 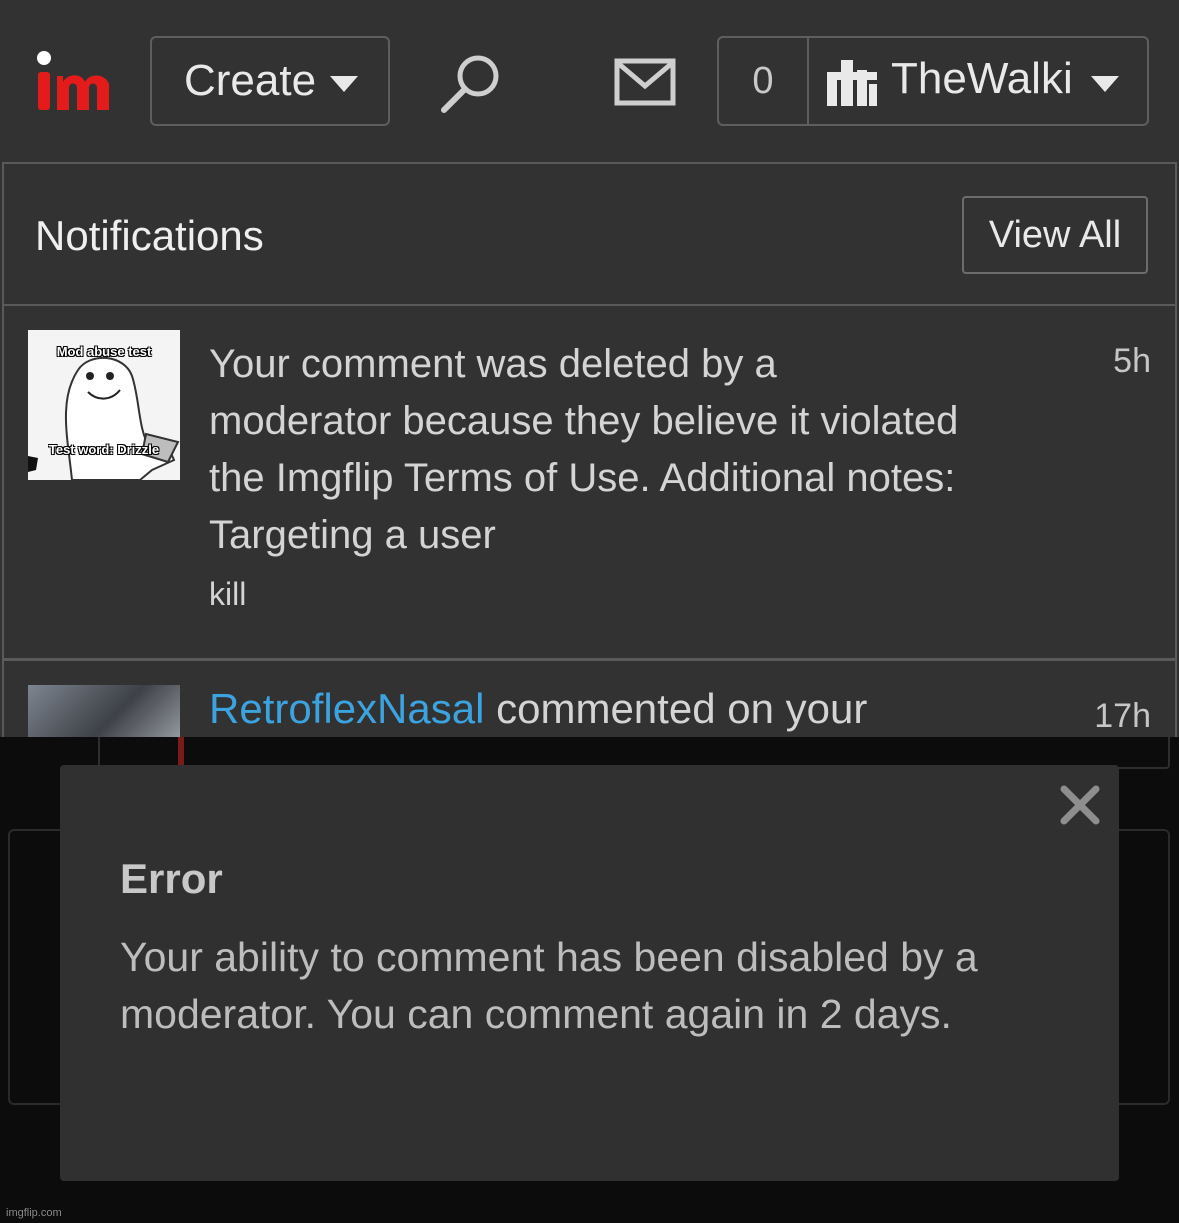 I want to click on notification-time: 5h, so click(x=1132, y=361).